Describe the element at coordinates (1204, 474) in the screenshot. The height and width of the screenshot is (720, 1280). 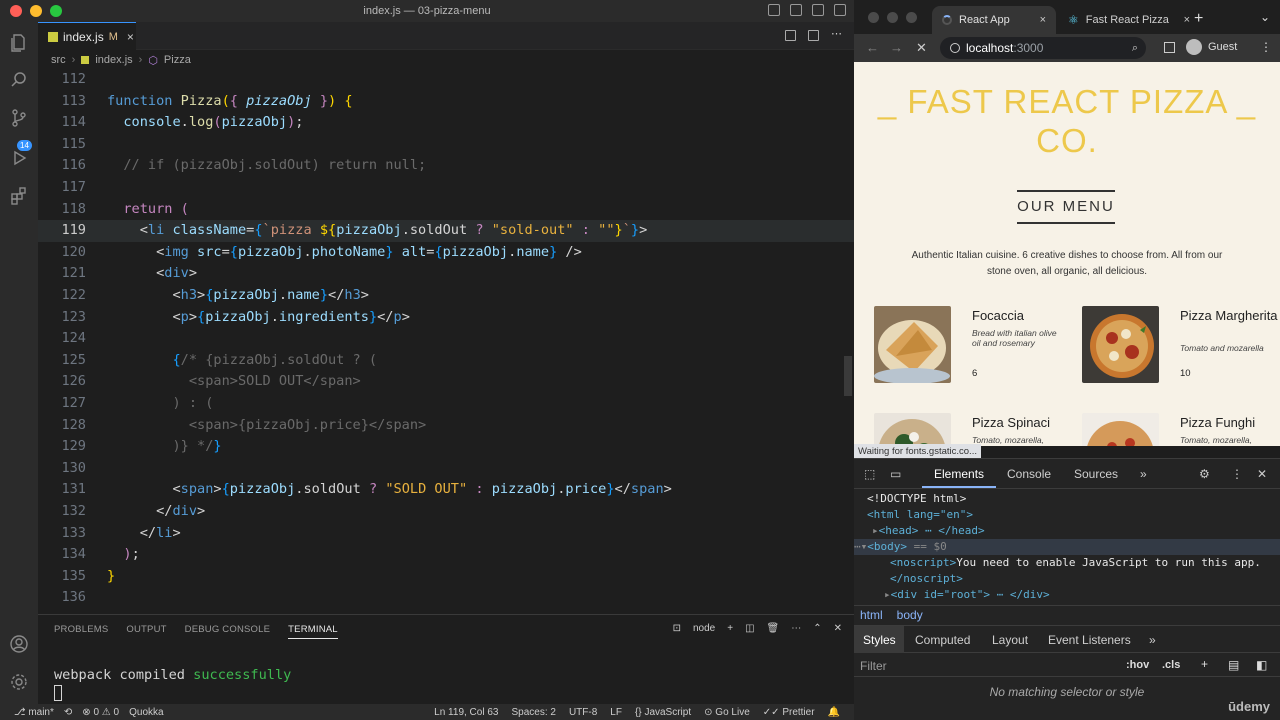
I see `devtools-settings-gear-icon: ⚙` at that location.